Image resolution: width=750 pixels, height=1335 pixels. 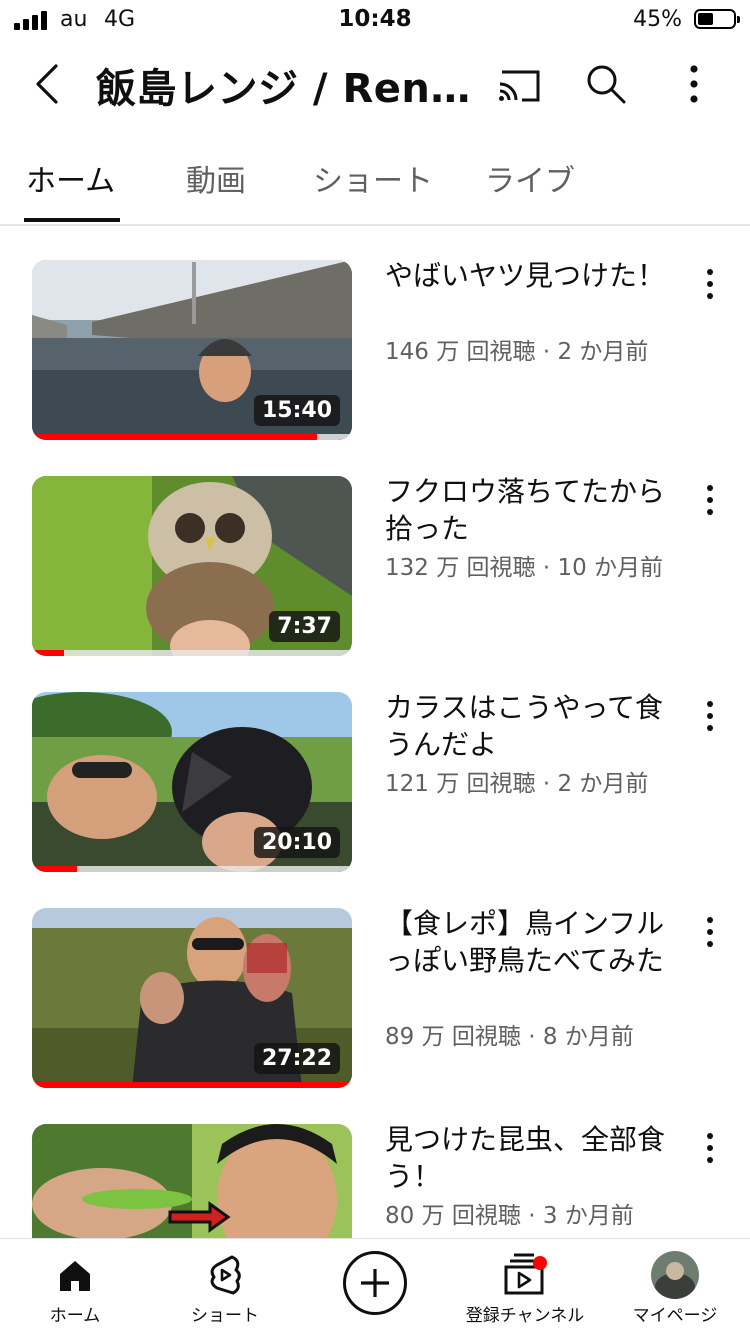 What do you see at coordinates (192, 350) in the screenshot?
I see `video-thumbnail: 15:40` at bounding box center [192, 350].